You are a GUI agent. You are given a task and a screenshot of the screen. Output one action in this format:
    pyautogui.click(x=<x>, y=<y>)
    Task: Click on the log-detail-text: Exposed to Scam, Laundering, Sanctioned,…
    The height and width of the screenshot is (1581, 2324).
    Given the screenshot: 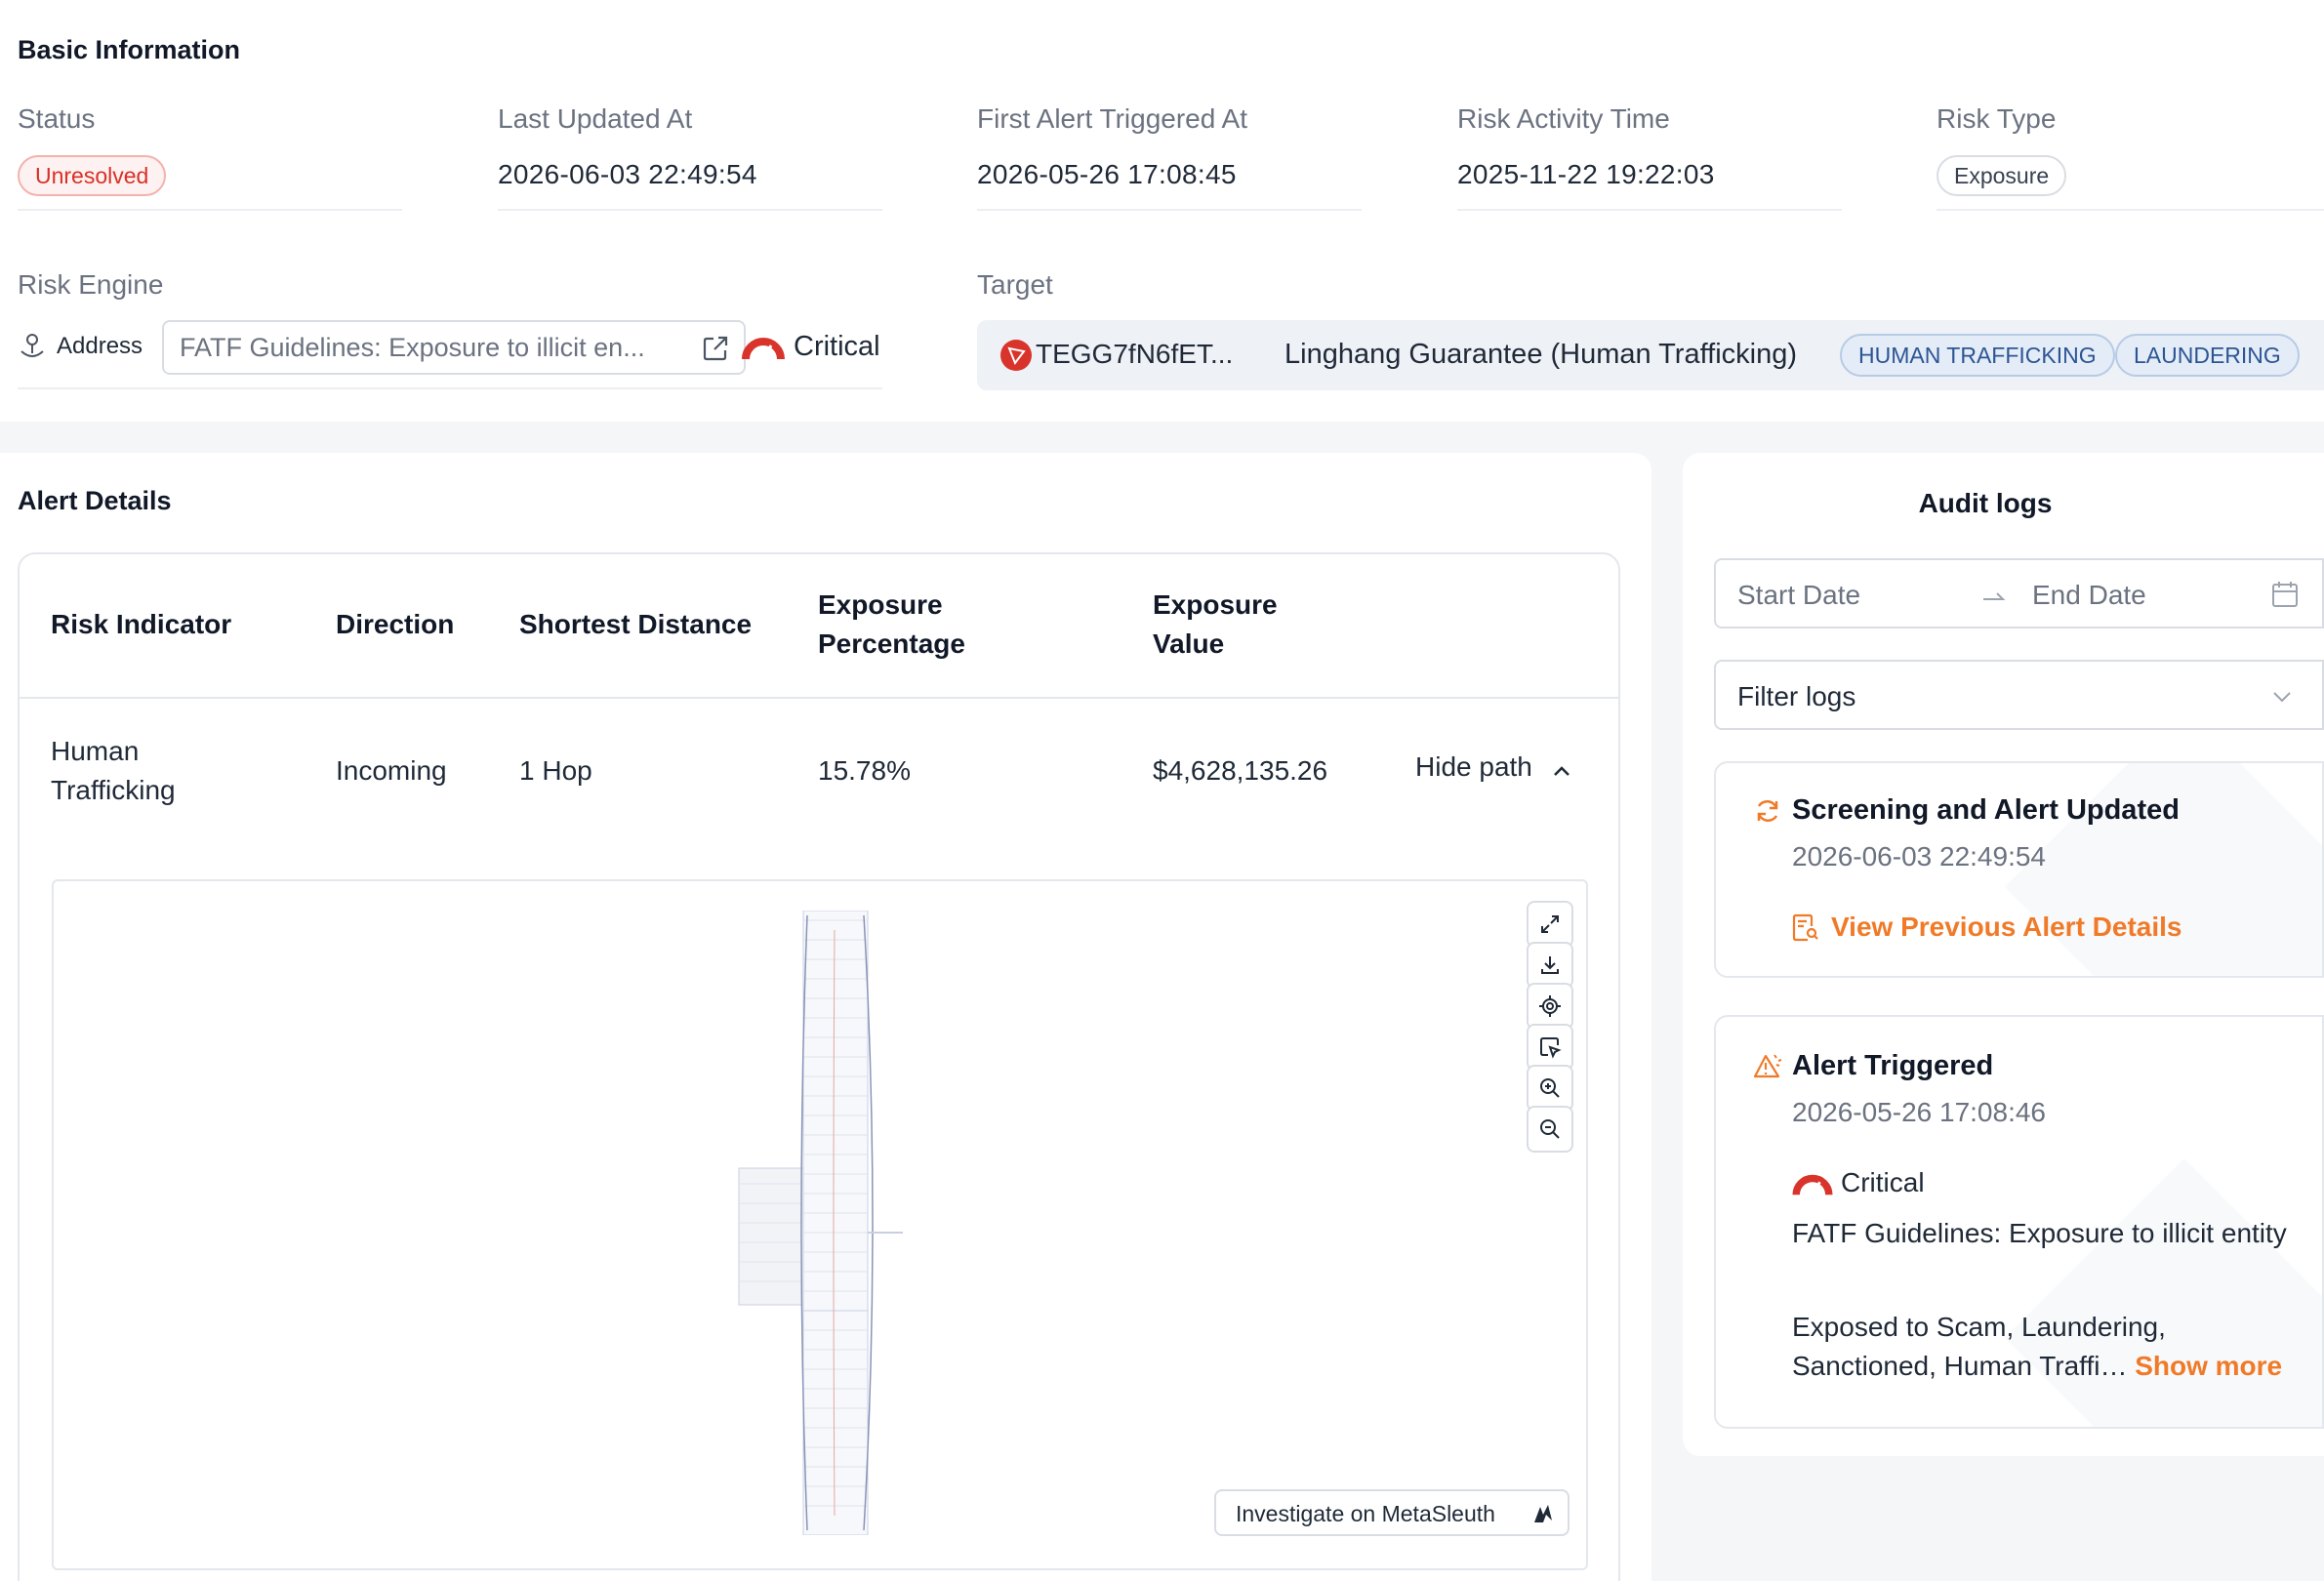 What is the action you would take?
    pyautogui.click(x=1979, y=1346)
    